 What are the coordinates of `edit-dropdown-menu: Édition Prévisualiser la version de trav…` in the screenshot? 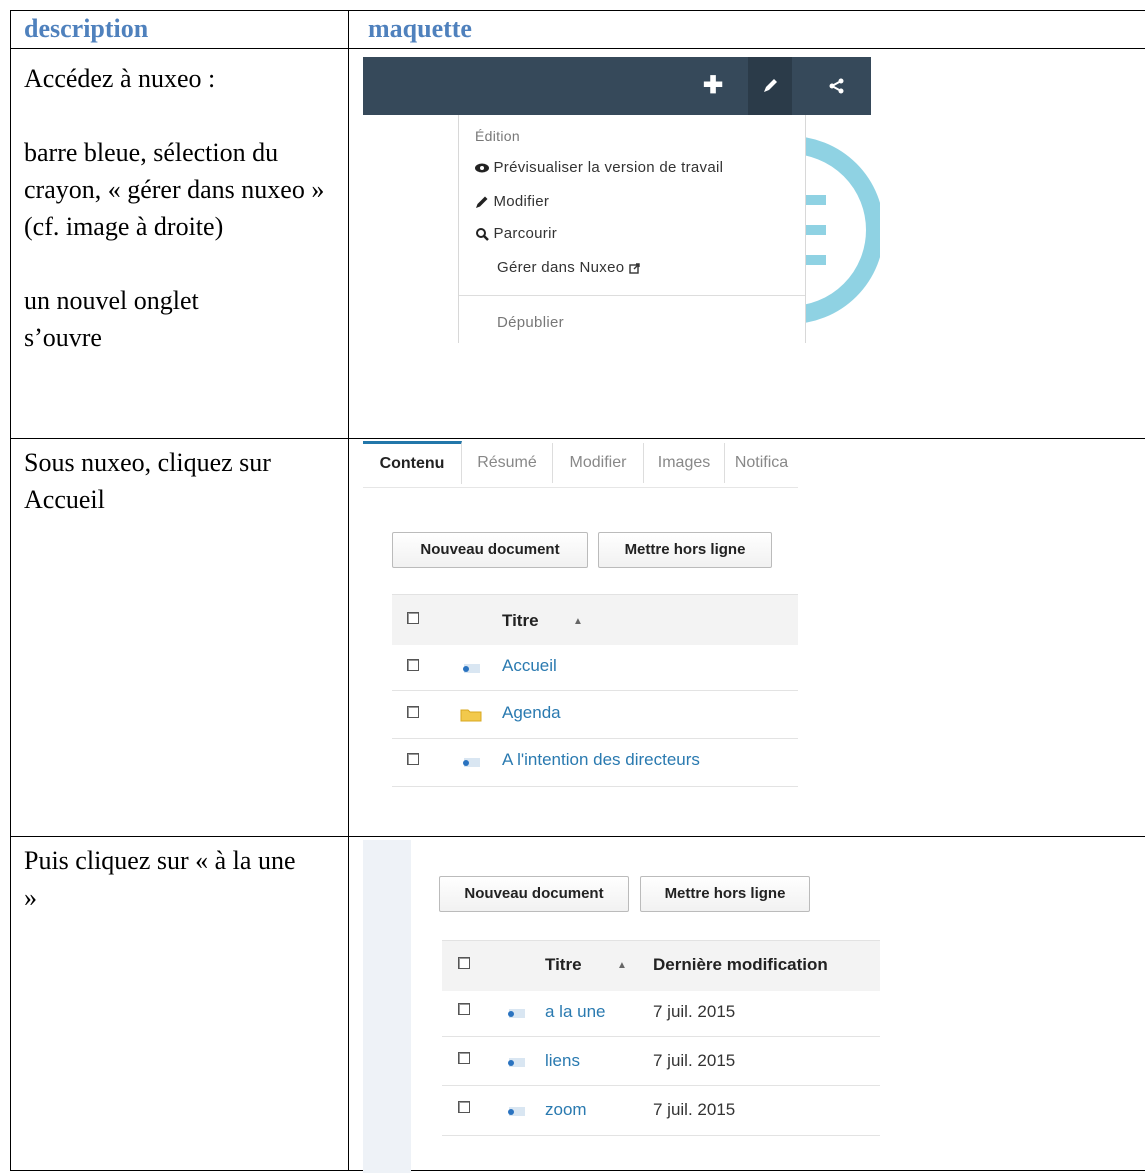 It's located at (632, 229).